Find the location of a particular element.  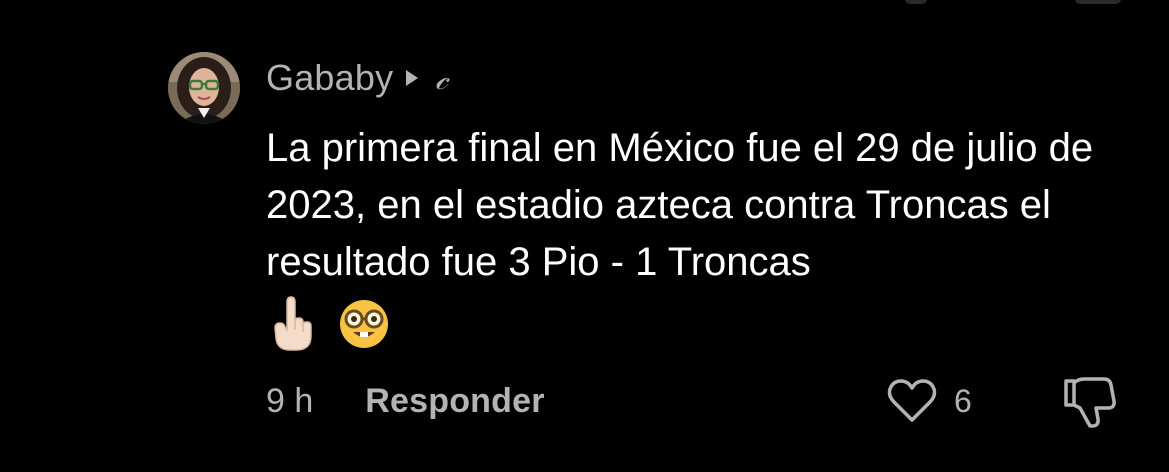

comment-header: Gababy 𝒸 is located at coordinates (357, 78).